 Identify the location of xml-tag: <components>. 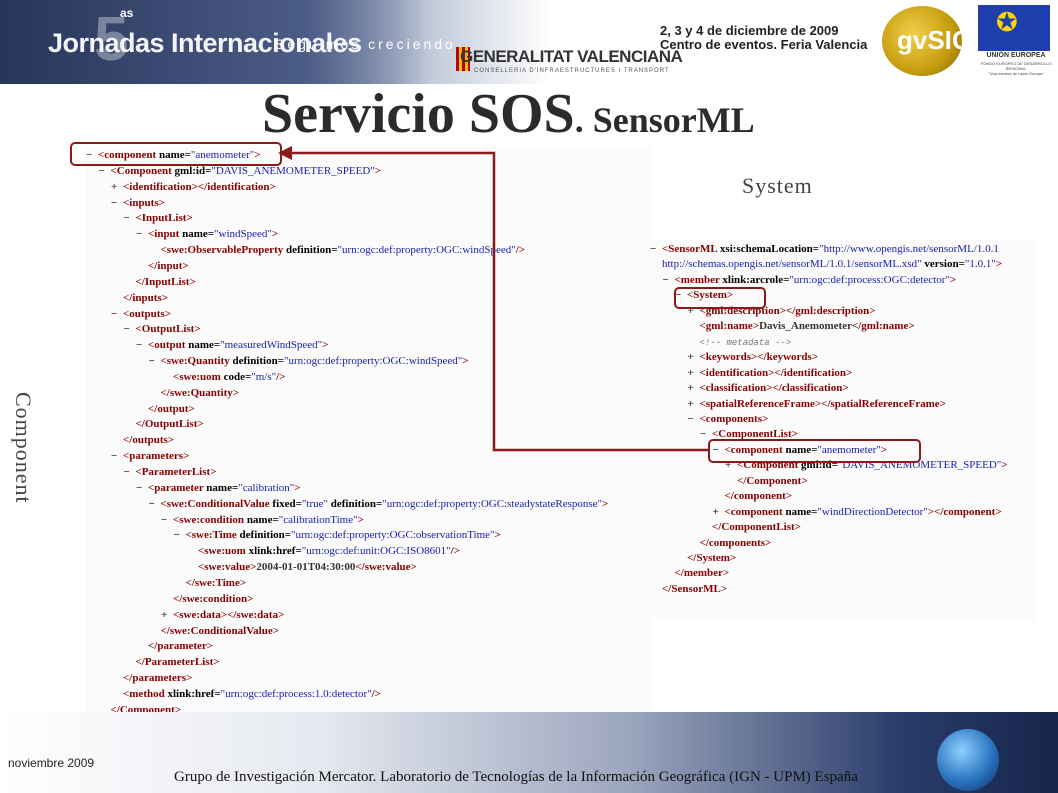
(734, 418).